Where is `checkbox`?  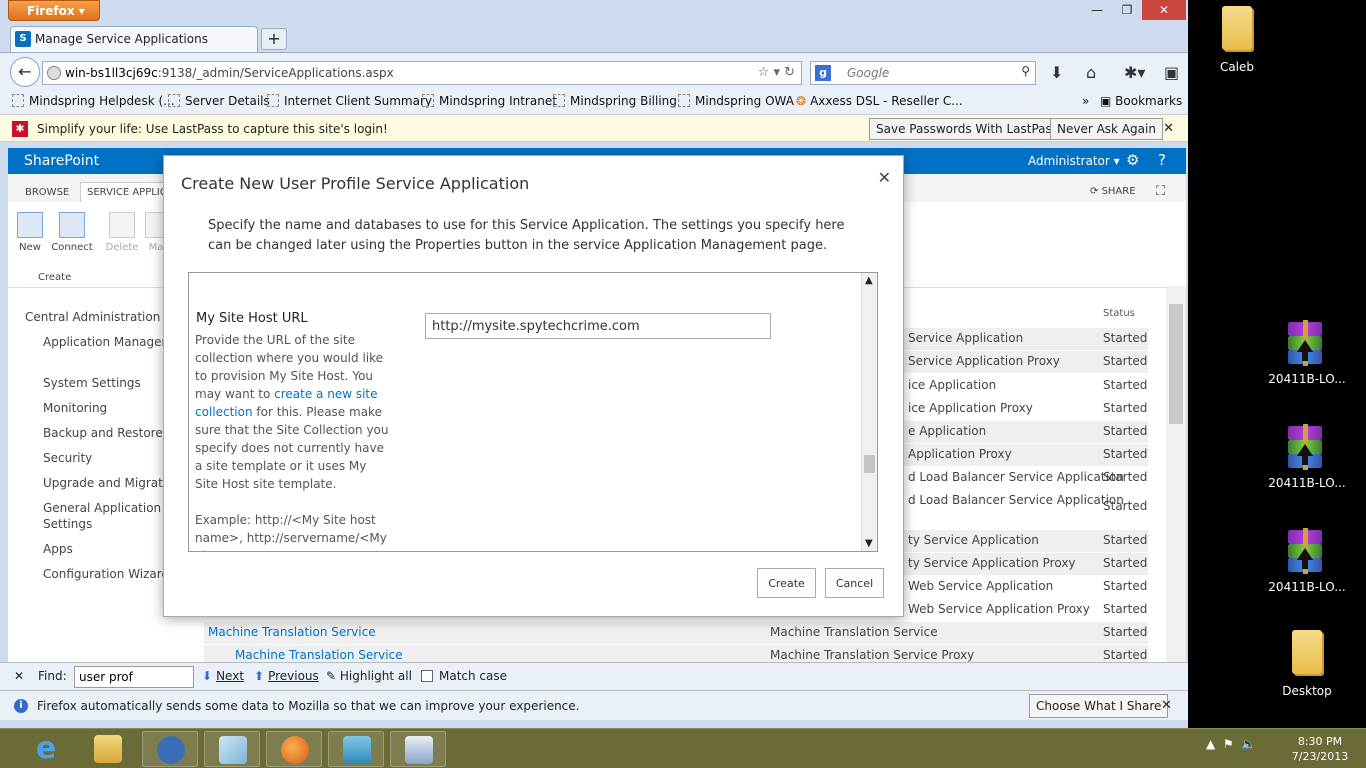 checkbox is located at coordinates (427, 676).